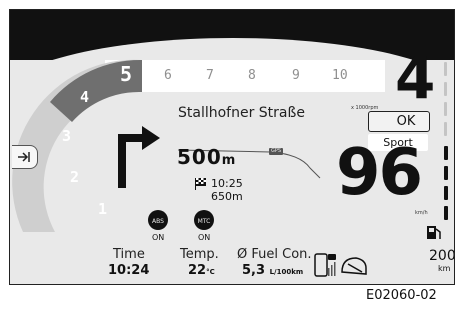 The image size is (459, 309). Describe the element at coordinates (274, 254) in the screenshot. I see `fuel-consumption-label: Ø Fuel Con.` at that location.